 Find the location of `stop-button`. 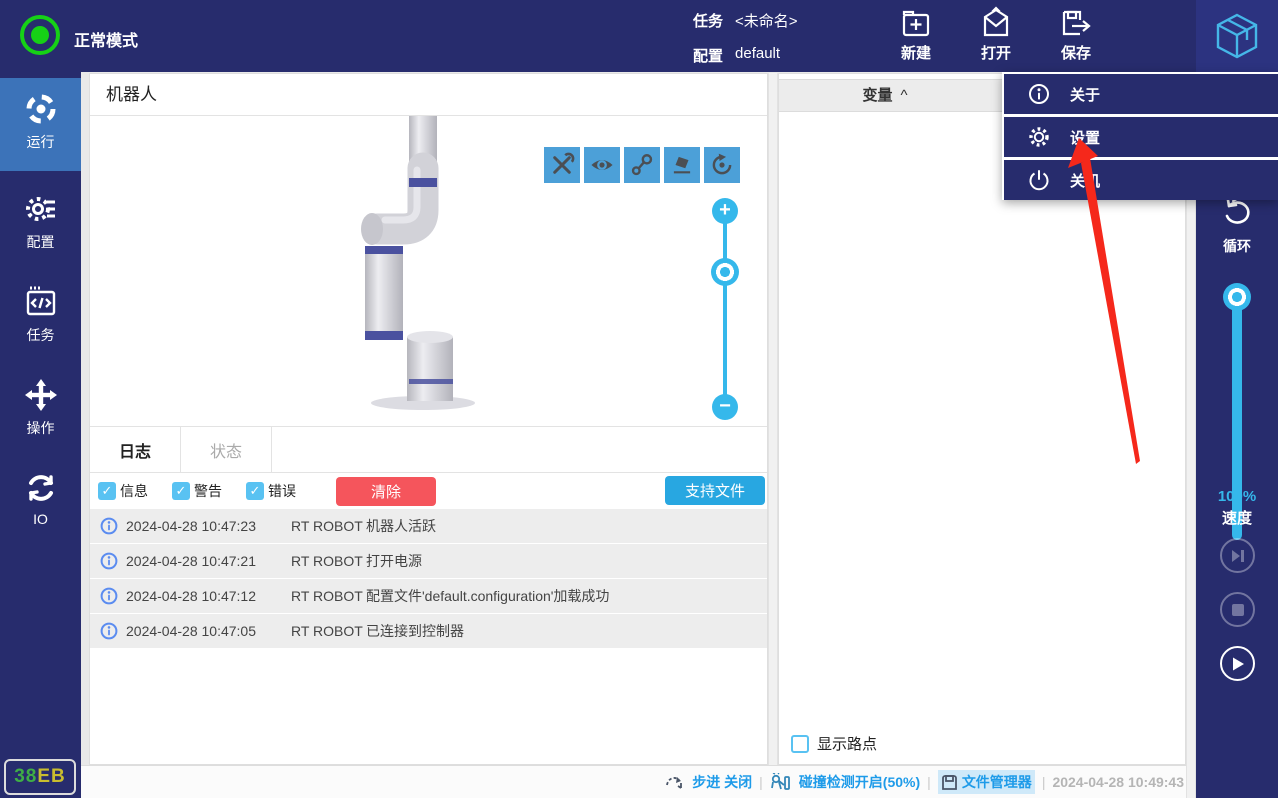

stop-button is located at coordinates (1237, 609).